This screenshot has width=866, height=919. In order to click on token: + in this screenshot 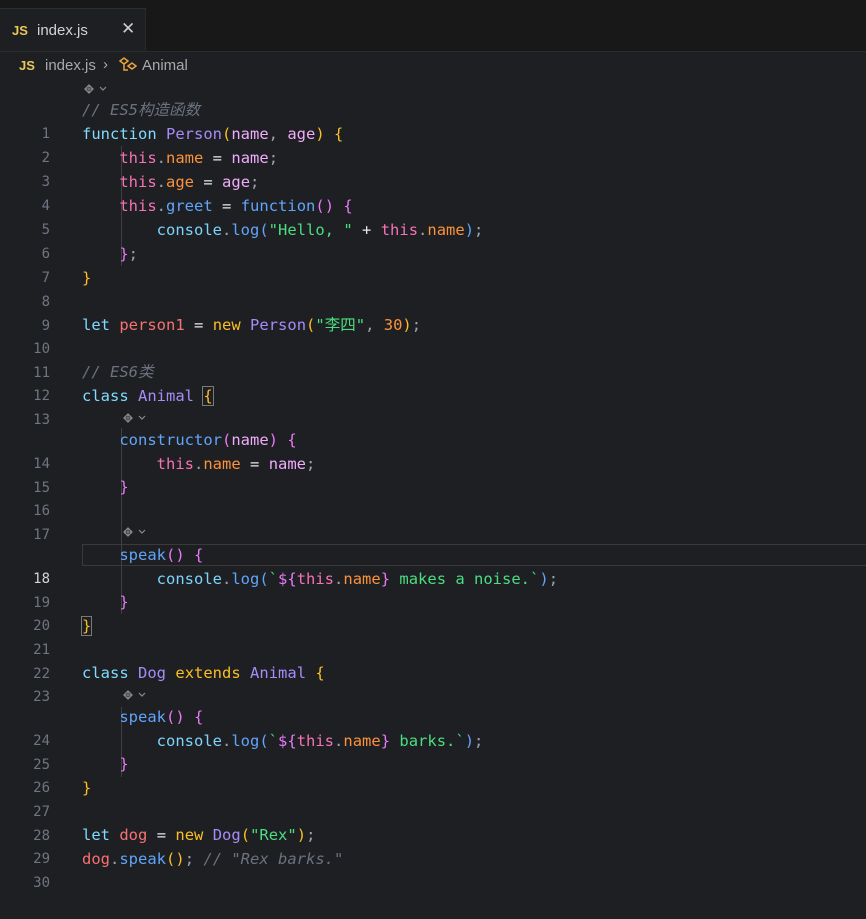, I will do `click(367, 230)`.